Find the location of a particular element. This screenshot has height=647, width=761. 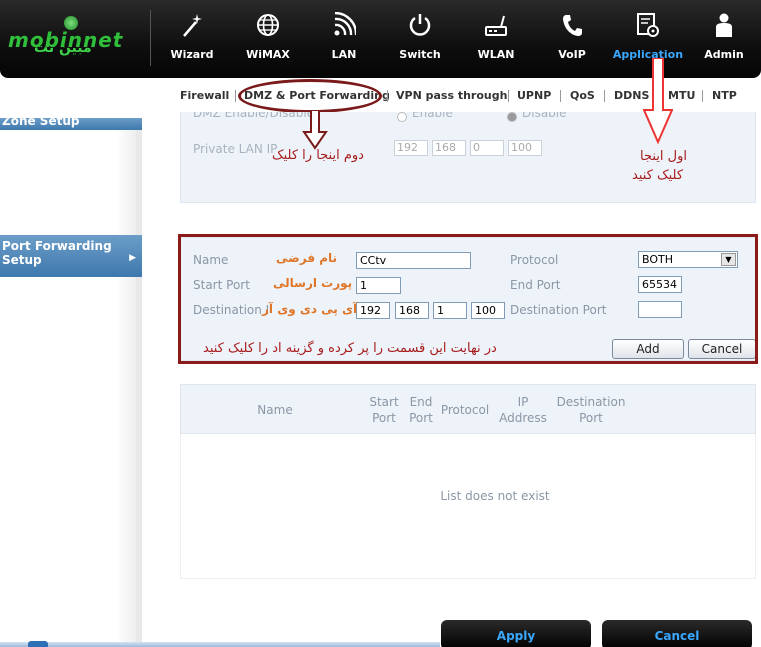

destination-port-label: Destination Port is located at coordinates (558, 310).